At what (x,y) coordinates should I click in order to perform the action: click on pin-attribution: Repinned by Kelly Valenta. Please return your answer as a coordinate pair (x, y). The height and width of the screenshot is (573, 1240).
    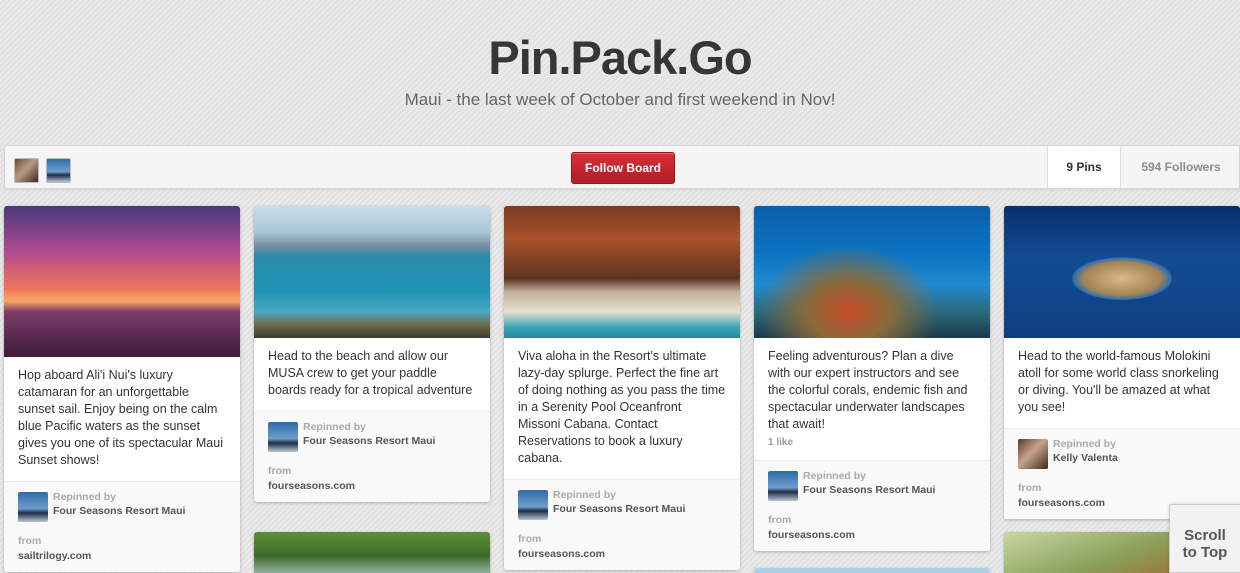
    Looking at the image, I should click on (1122, 452).